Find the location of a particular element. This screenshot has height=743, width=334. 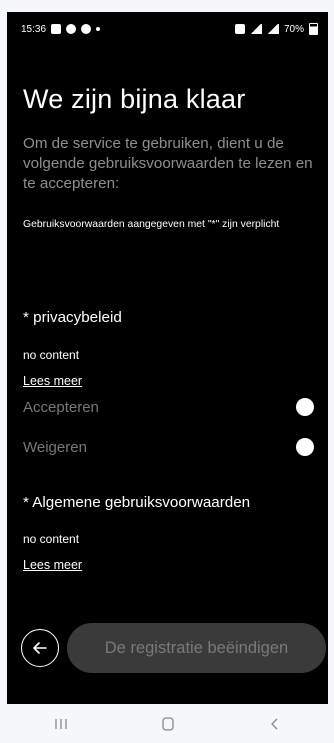

status-left: 15:36 is located at coordinates (61, 29).